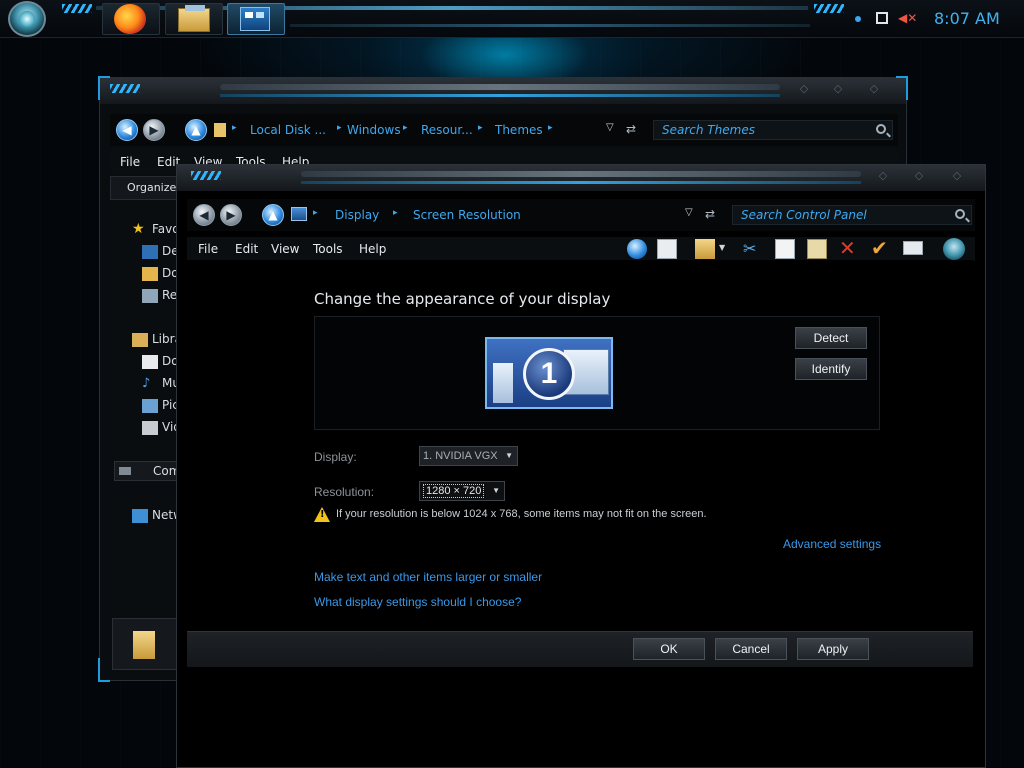  What do you see at coordinates (460, 456) in the screenshot?
I see `display-dropdown-value: 1. NVIDIA VGX` at bounding box center [460, 456].